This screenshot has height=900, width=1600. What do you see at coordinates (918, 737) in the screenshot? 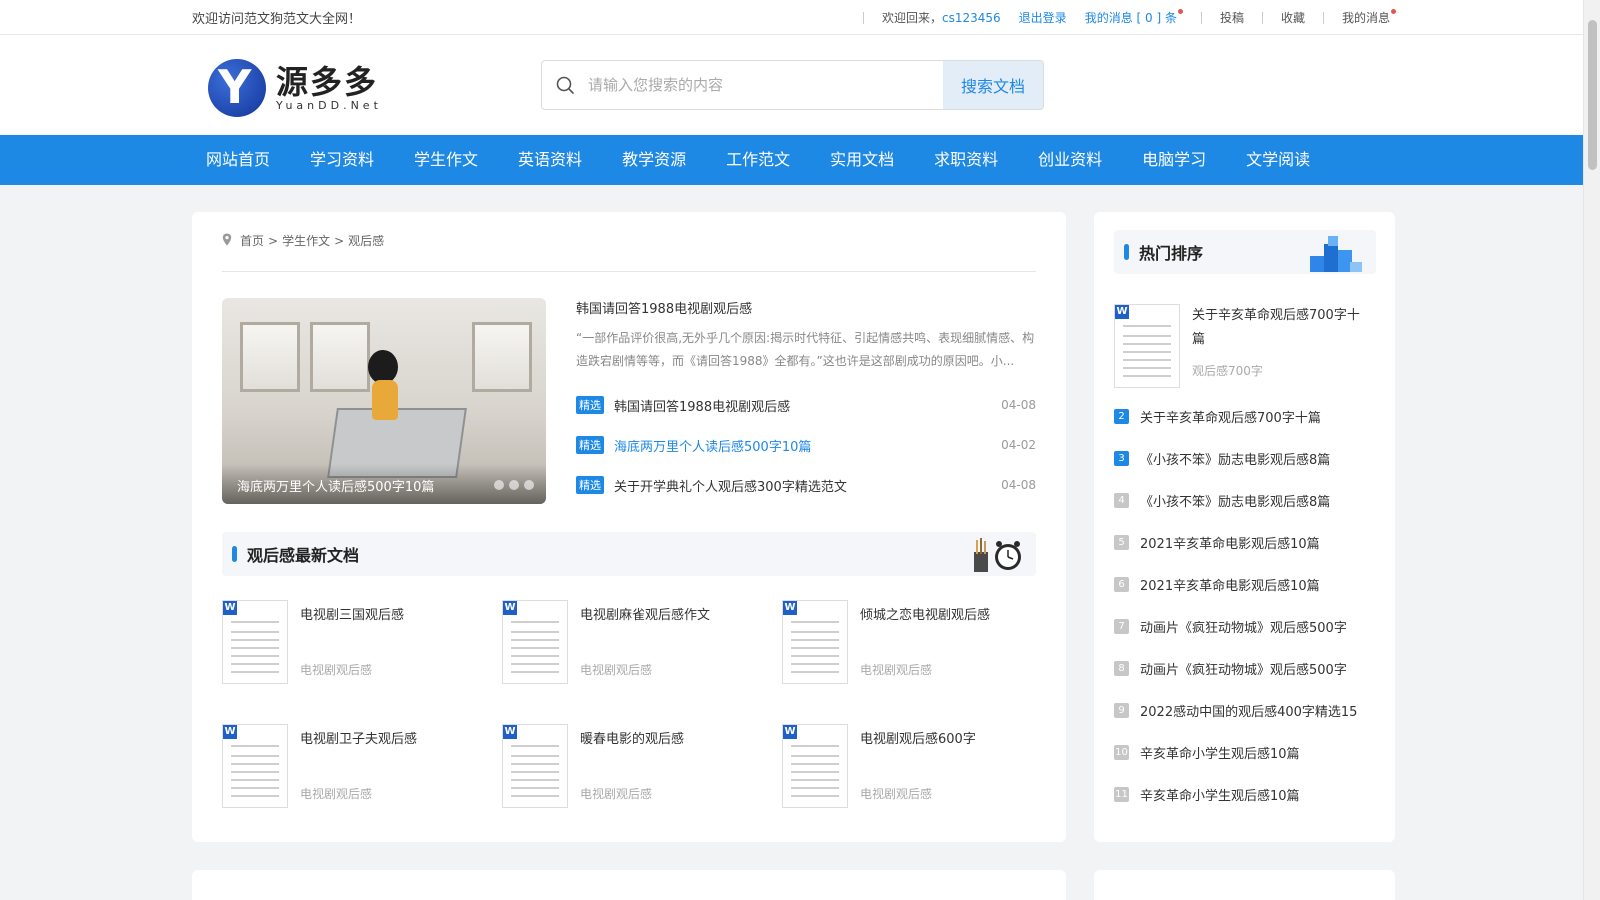
I see `doc-title: 电视剧观后感600字` at bounding box center [918, 737].